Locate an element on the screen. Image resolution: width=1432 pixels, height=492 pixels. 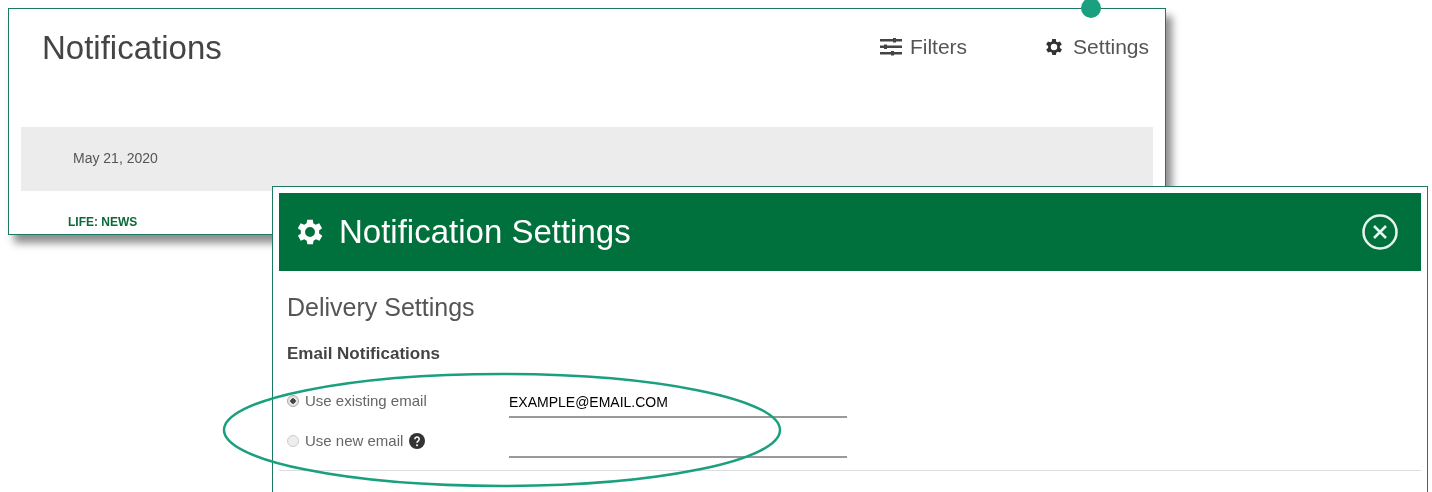
help-icon is located at coordinates (417, 440).